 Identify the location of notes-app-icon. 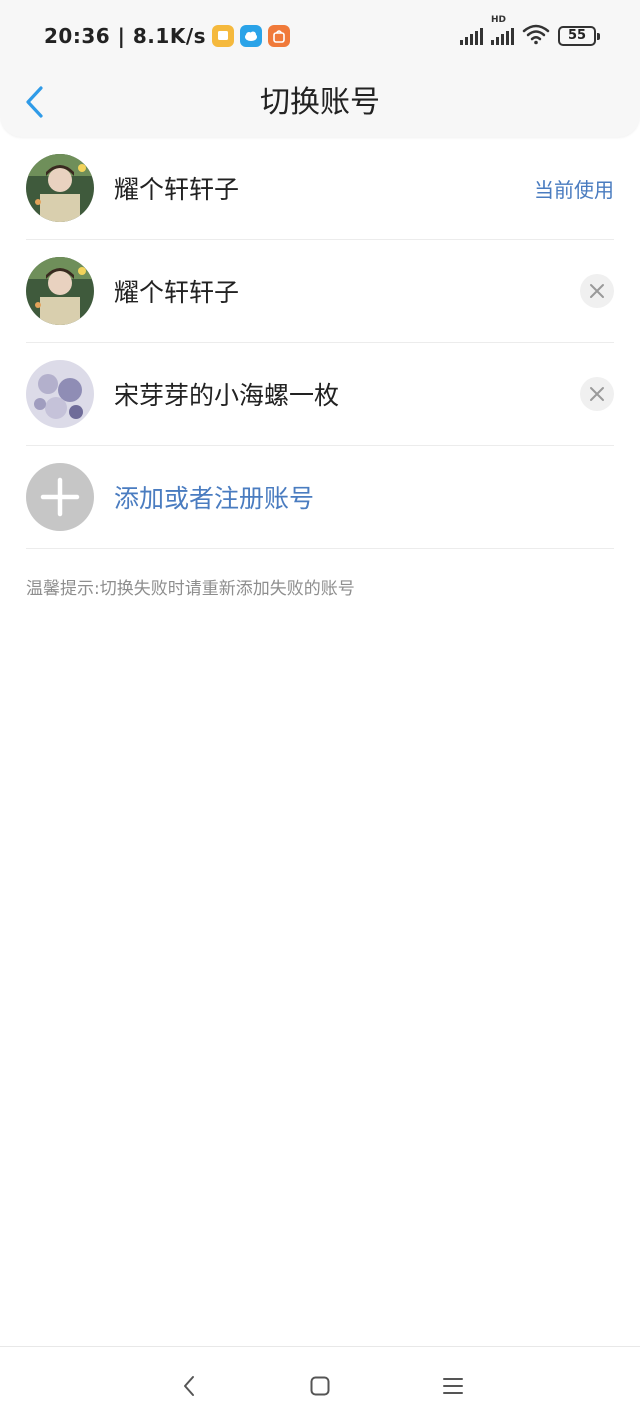
(223, 36).